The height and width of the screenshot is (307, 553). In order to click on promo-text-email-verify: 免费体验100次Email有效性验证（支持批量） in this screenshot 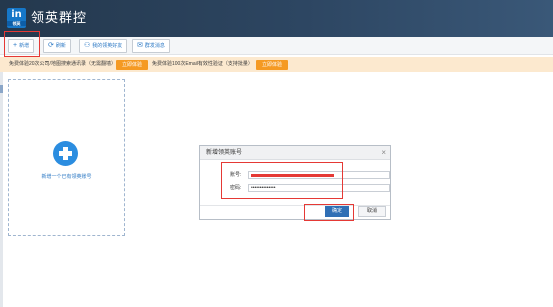, I will do `click(202, 64)`.